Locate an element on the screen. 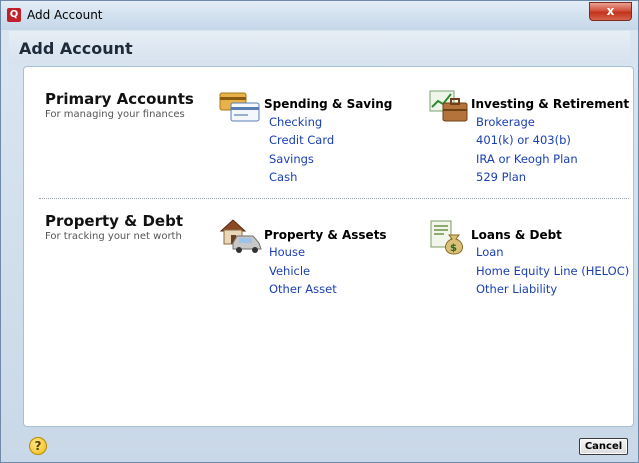 The image size is (639, 463). link-401k: 401(k) or 403(b) is located at coordinates (523, 140).